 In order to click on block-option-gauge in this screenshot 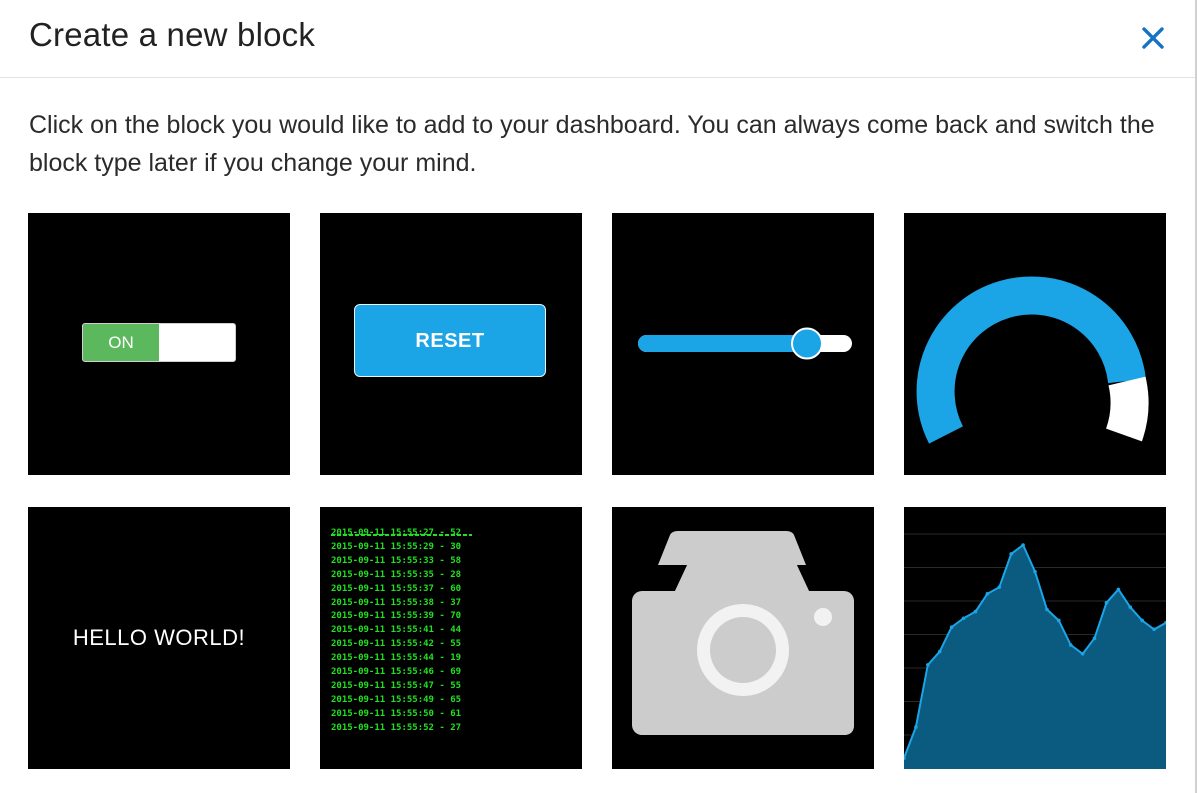, I will do `click(1035, 344)`.